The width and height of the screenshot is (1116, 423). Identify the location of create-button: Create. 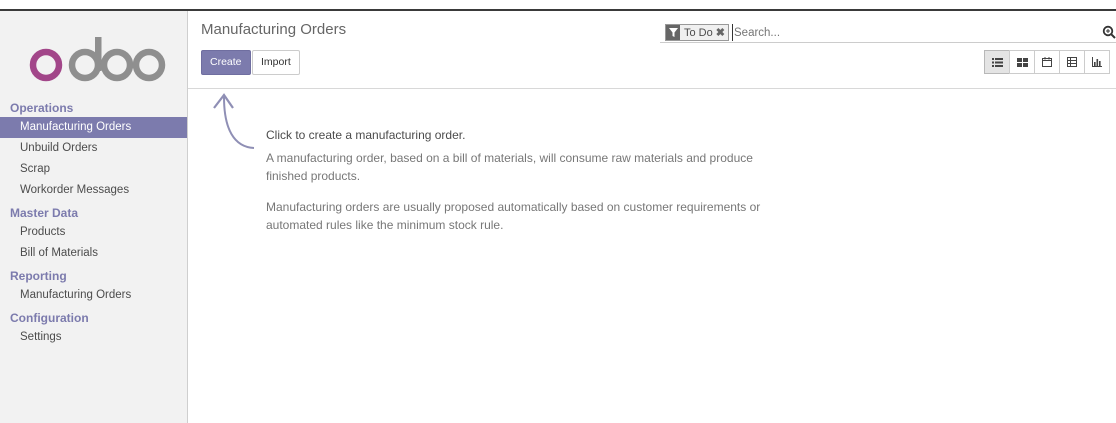
(226, 62).